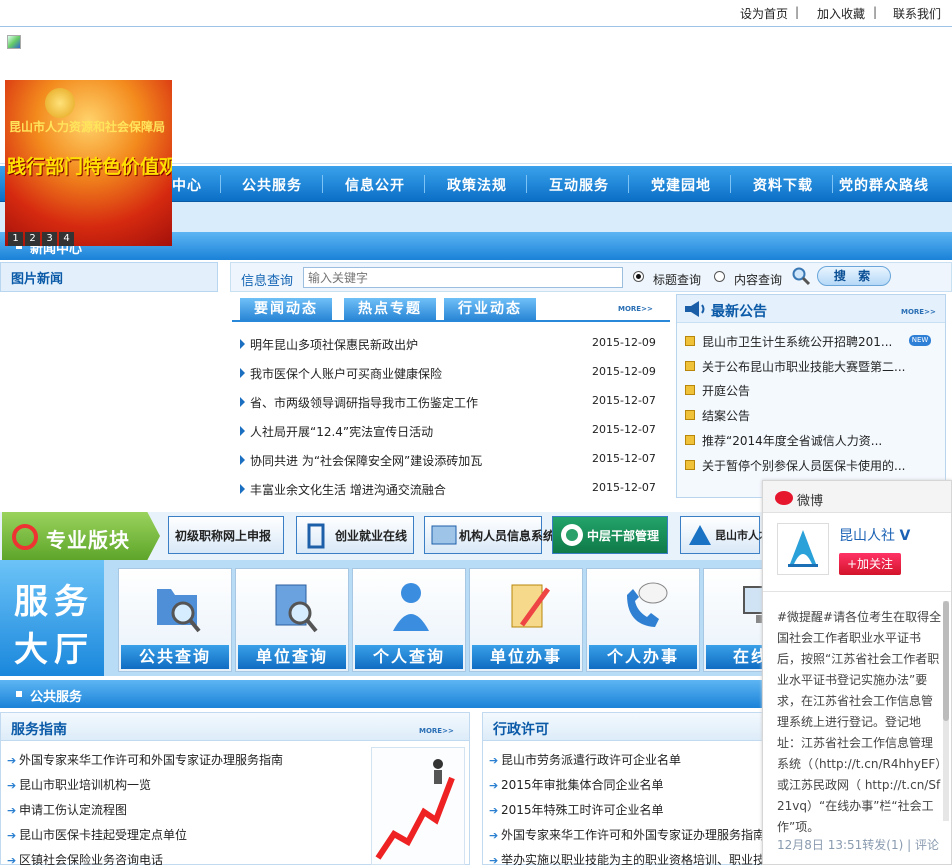 The width and height of the screenshot is (952, 865). Describe the element at coordinates (73, 810) in the screenshot. I see `guide-item-label: 申请工伤认定流程图` at that location.